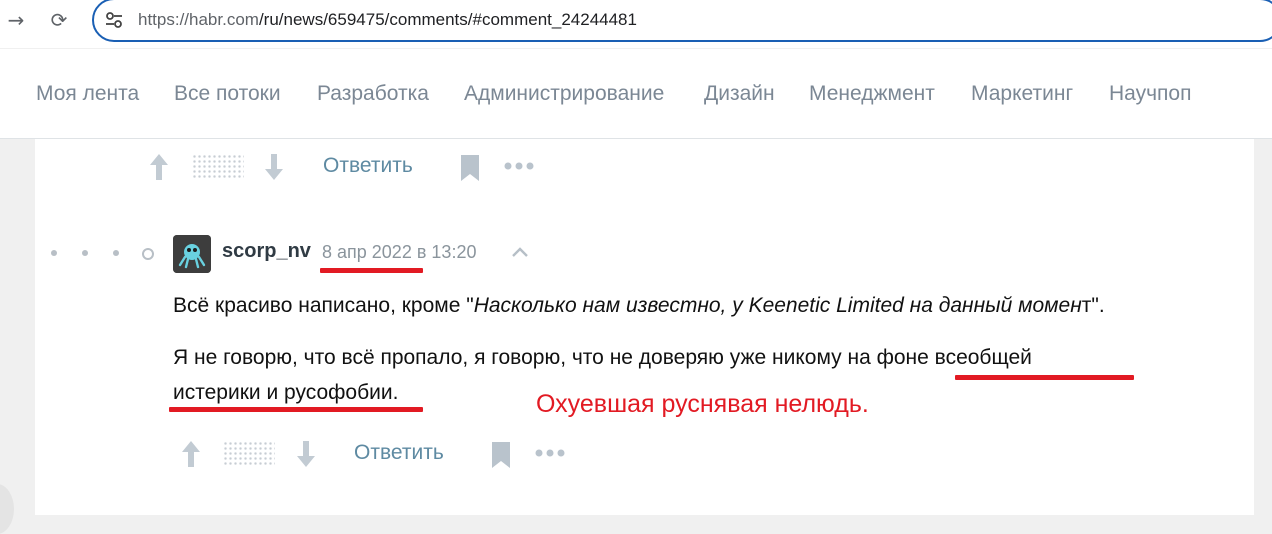  I want to click on reload-icon: ⟳, so click(59, 20).